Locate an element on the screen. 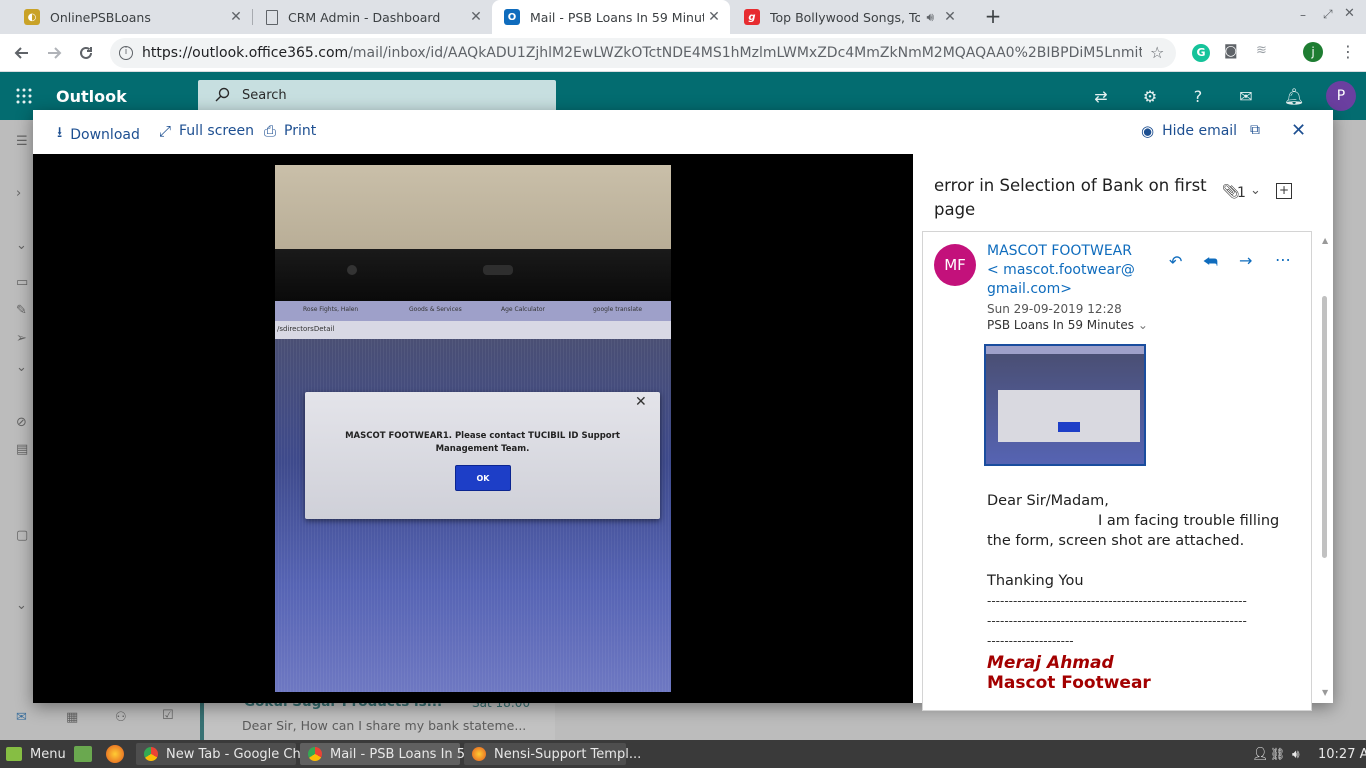 Image resolution: width=1366 pixels, height=768 pixels. photo-tab: Rose Fights, Halen is located at coordinates (331, 309).